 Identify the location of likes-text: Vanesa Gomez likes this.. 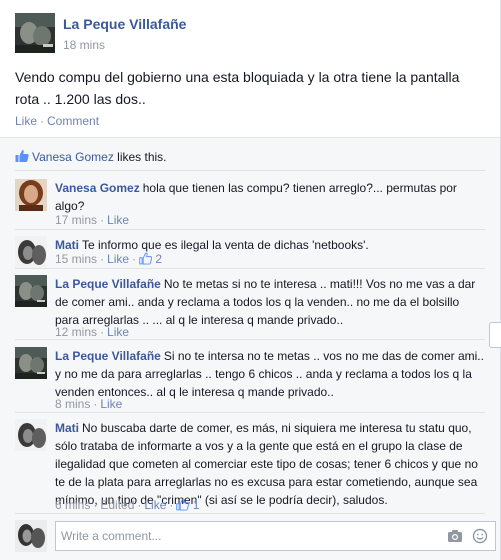
(99, 157).